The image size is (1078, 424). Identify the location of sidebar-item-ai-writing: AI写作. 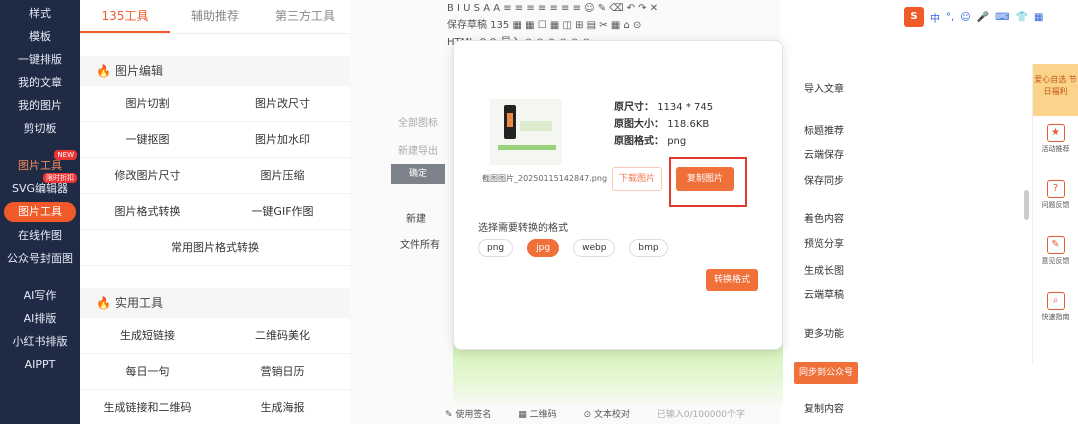
(40, 295).